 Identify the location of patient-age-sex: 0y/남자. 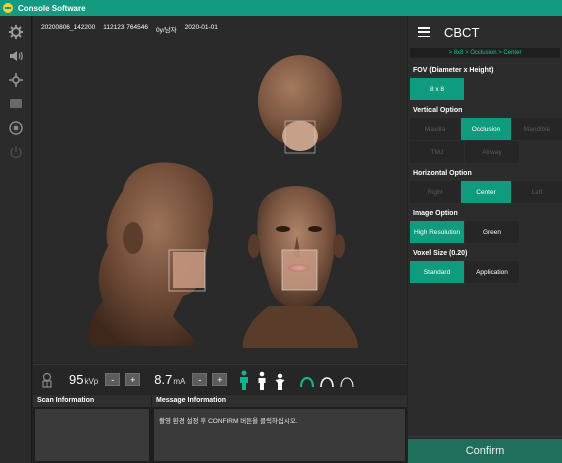
(166, 30).